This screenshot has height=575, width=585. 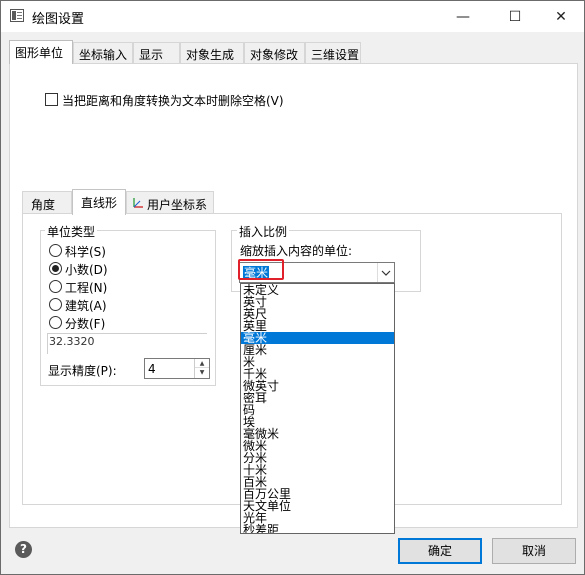 What do you see at coordinates (152, 369) in the screenshot?
I see `precision-value: 4` at bounding box center [152, 369].